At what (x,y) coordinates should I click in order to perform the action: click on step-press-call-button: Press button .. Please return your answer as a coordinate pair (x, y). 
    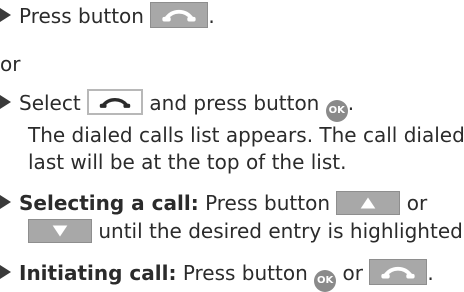
    Looking at the image, I should click on (107, 15).